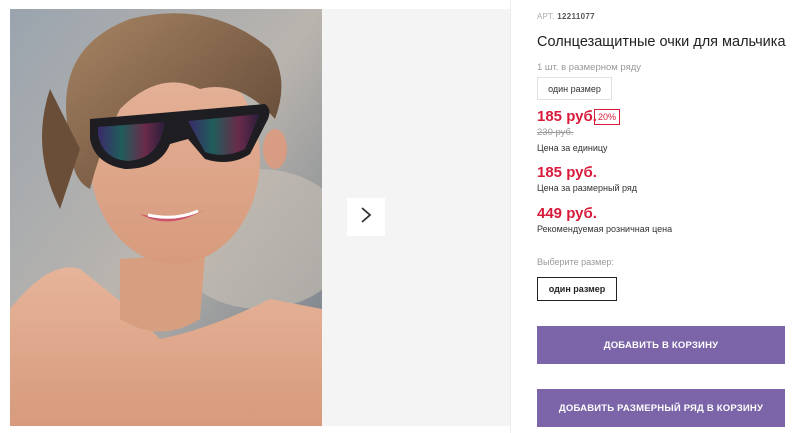 The height and width of the screenshot is (433, 800). Describe the element at coordinates (661, 345) in the screenshot. I see `add-to-cart-button: ДОБАВИТЬ В КОРЗИНУ` at that location.